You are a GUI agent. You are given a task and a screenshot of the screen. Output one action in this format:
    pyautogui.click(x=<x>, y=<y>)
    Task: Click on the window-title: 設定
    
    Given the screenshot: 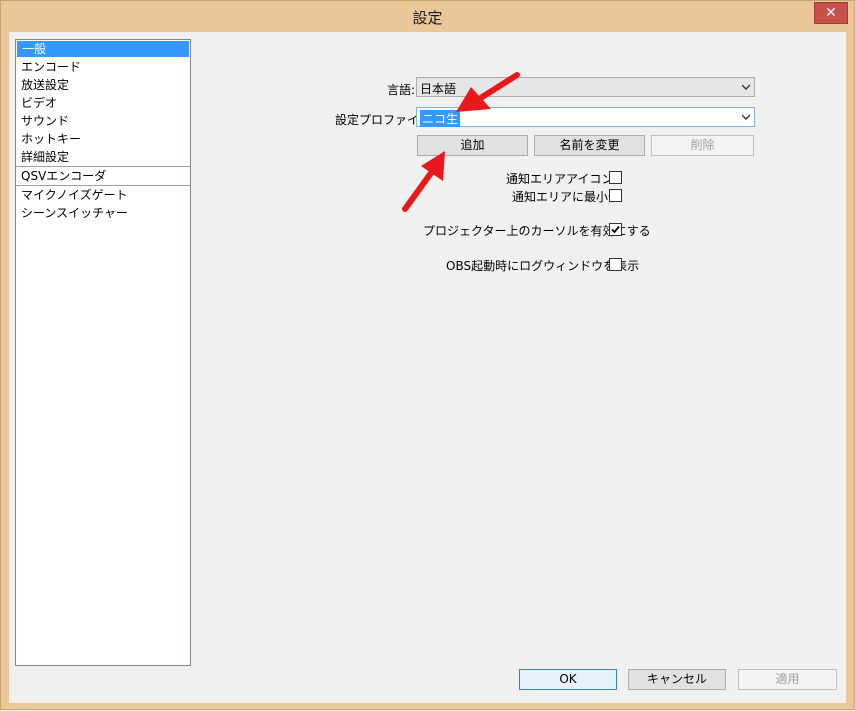 What is the action you would take?
    pyautogui.click(x=427, y=18)
    